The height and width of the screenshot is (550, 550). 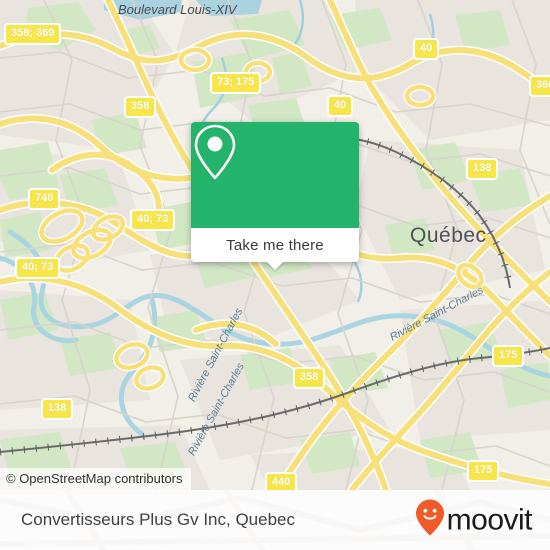 I want to click on location-title: Convertisseurs Plus Gv Inc, Quebec, so click(x=158, y=519).